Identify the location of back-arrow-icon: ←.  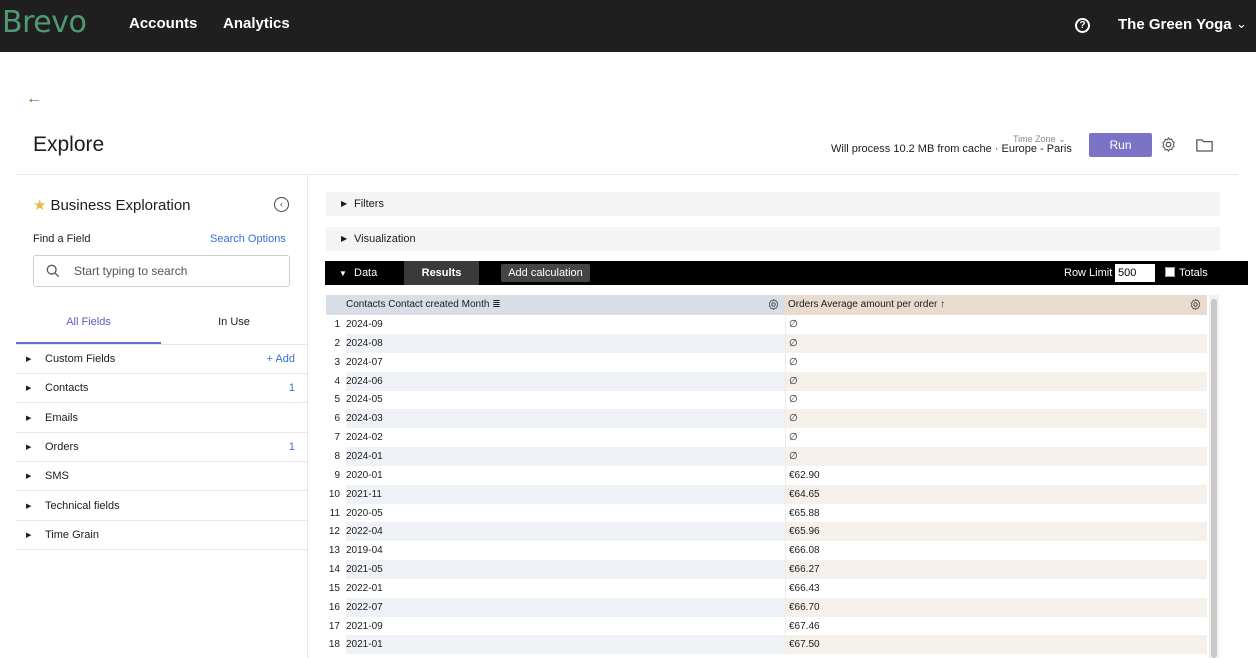
(34, 99).